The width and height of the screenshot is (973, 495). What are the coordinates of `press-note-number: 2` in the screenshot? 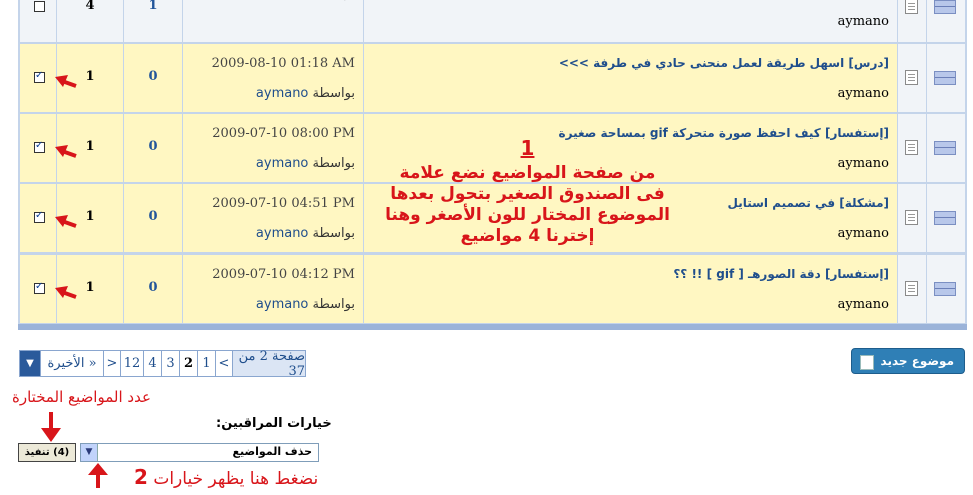 It's located at (141, 477).